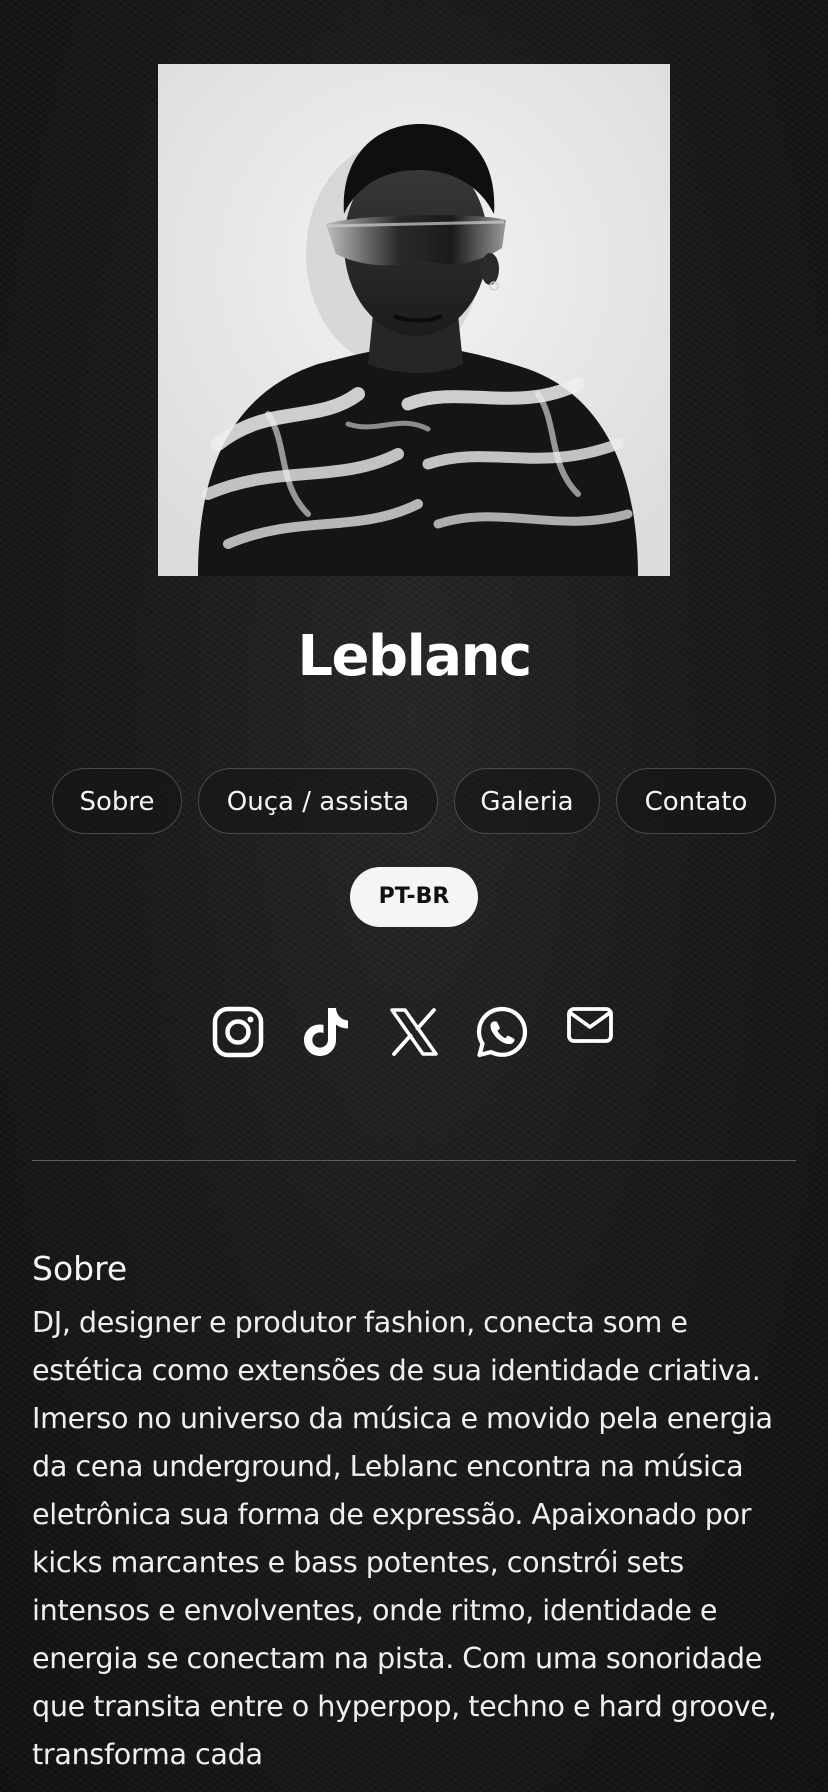  What do you see at coordinates (318, 801) in the screenshot?
I see `nav-ouca-assista-button: Ouça / assista` at bounding box center [318, 801].